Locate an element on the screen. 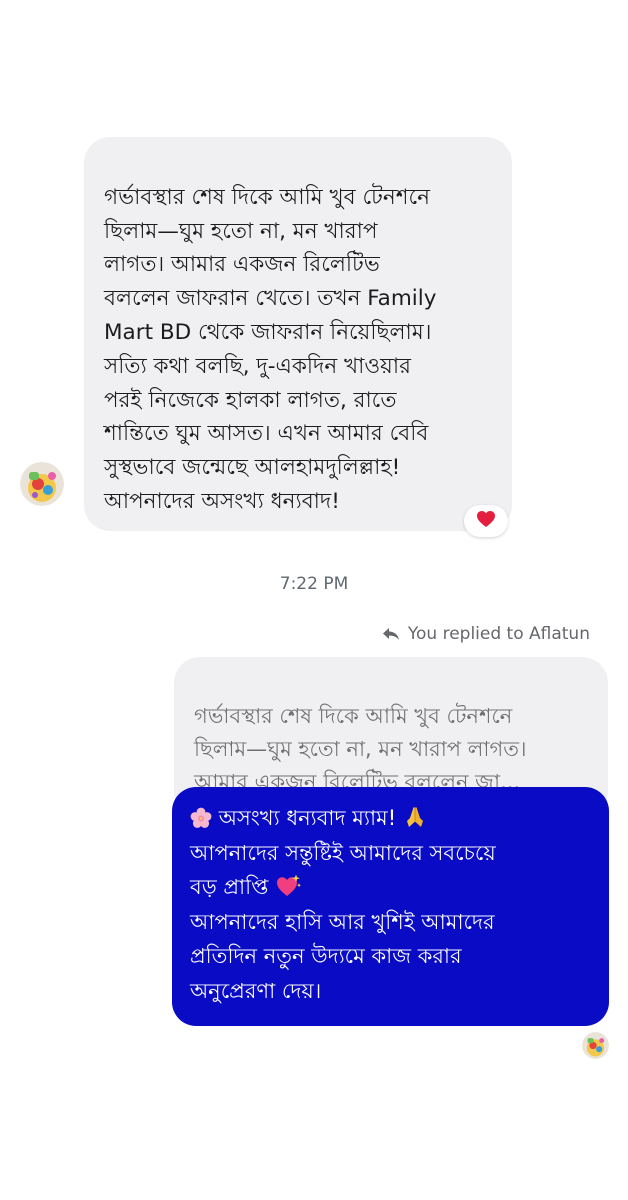 The image size is (628, 1200). outgoing-line-5: প্রতিদিন নতুন উদ্যমে কাজ করার is located at coordinates (326, 956).